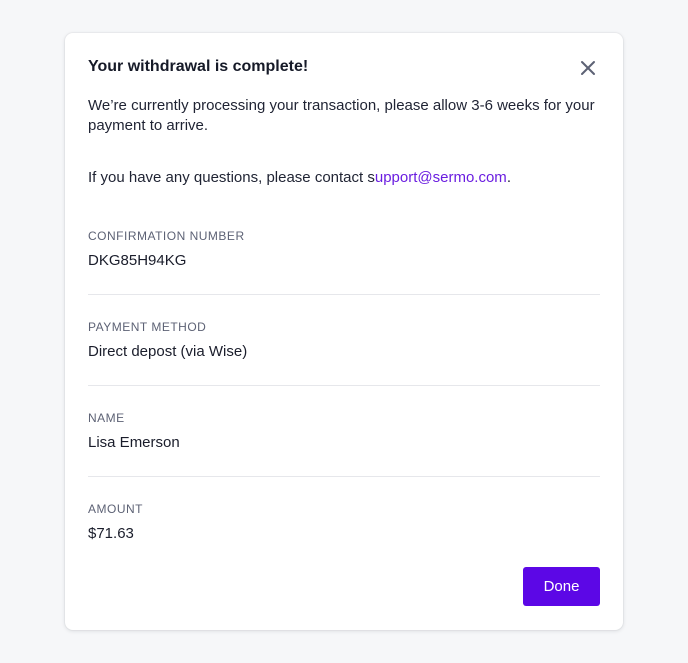 The image size is (688, 663). I want to click on payment-method-value: Direct depost (via Wise), so click(168, 351).